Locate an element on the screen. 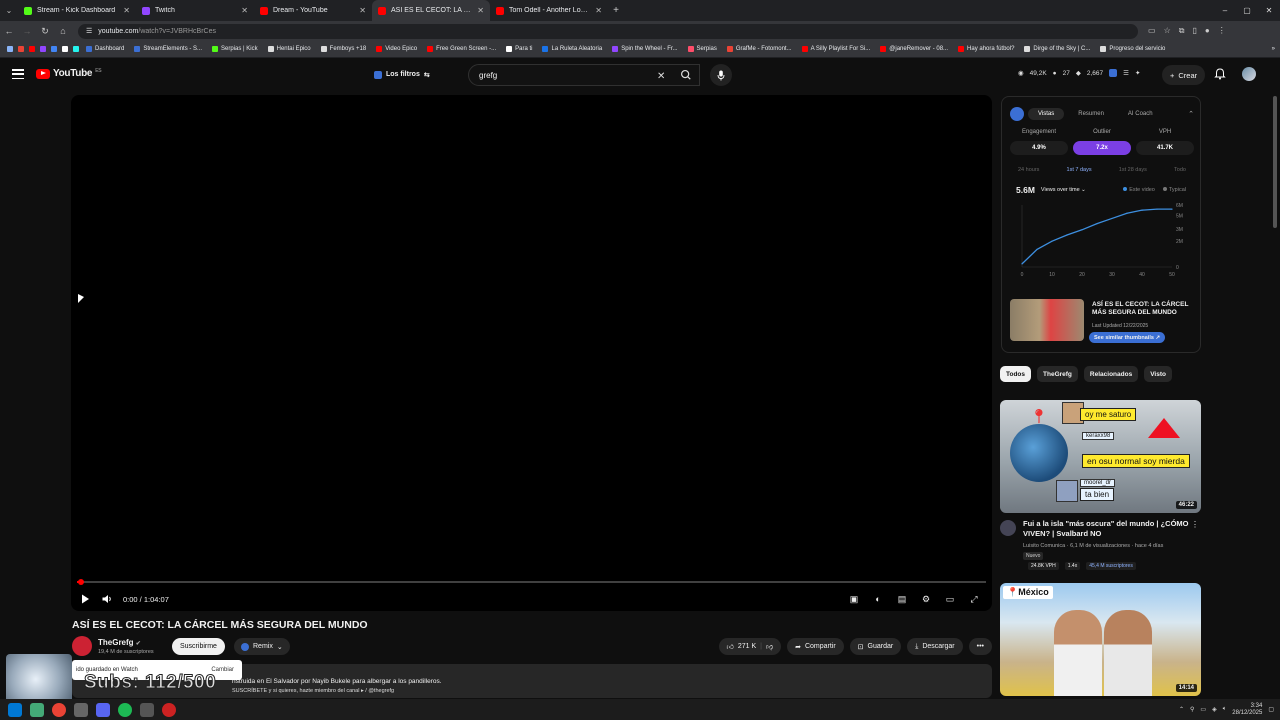 This screenshot has width=1280, height=720. sidepanel-icon: ▯ is located at coordinates (1194, 31).